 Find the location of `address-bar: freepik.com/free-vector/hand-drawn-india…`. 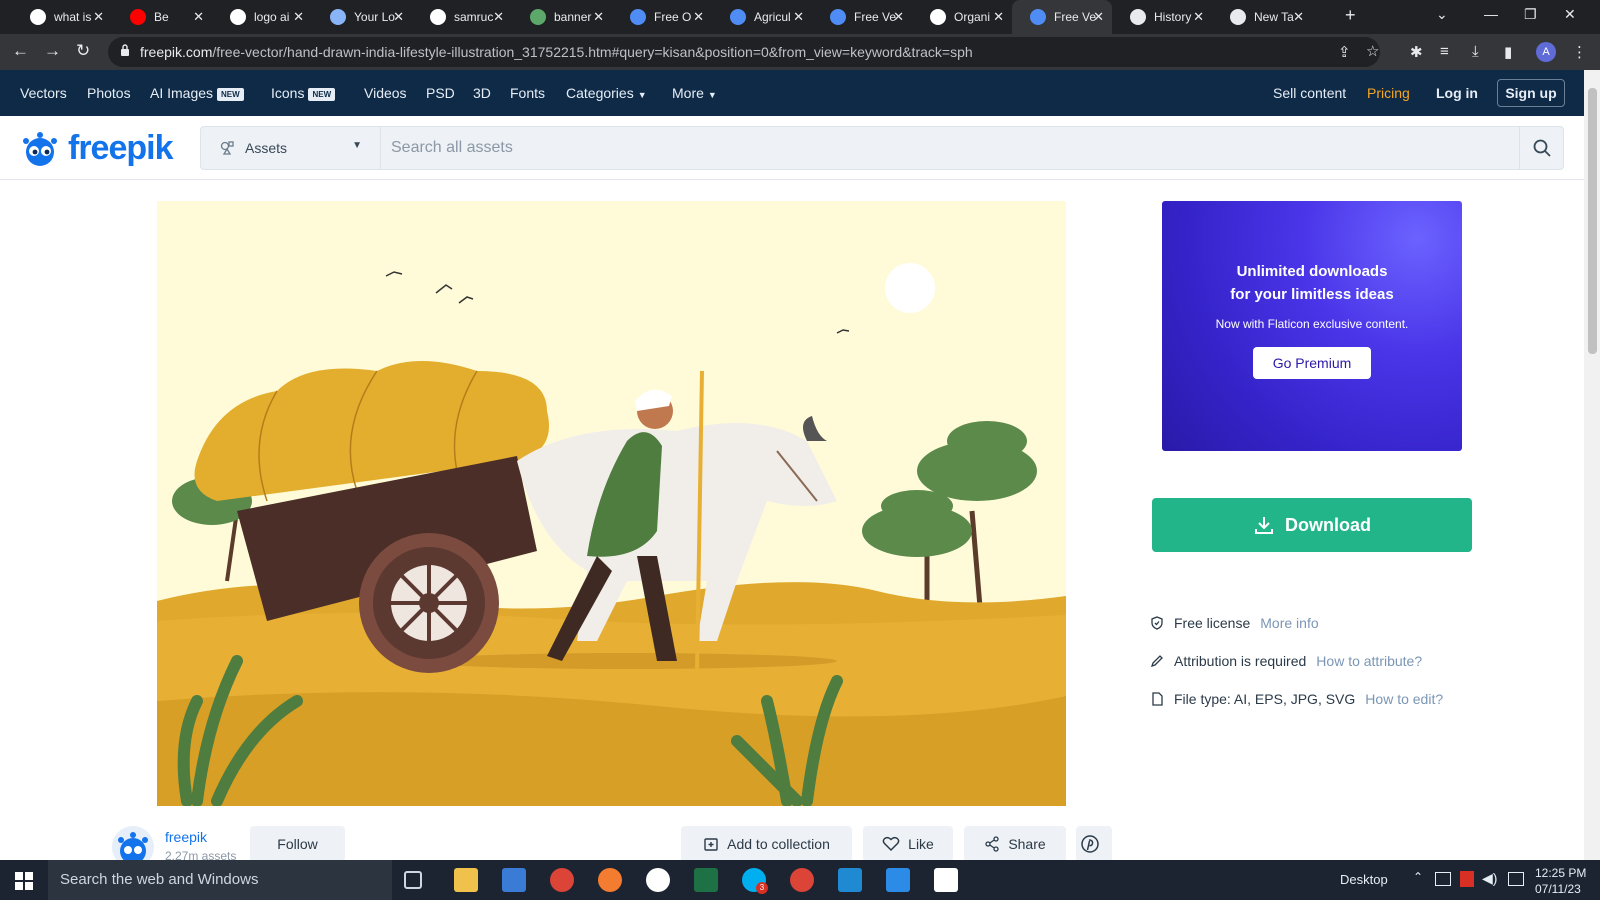

address-bar: freepik.com/free-vector/hand-drawn-india… is located at coordinates (744, 52).